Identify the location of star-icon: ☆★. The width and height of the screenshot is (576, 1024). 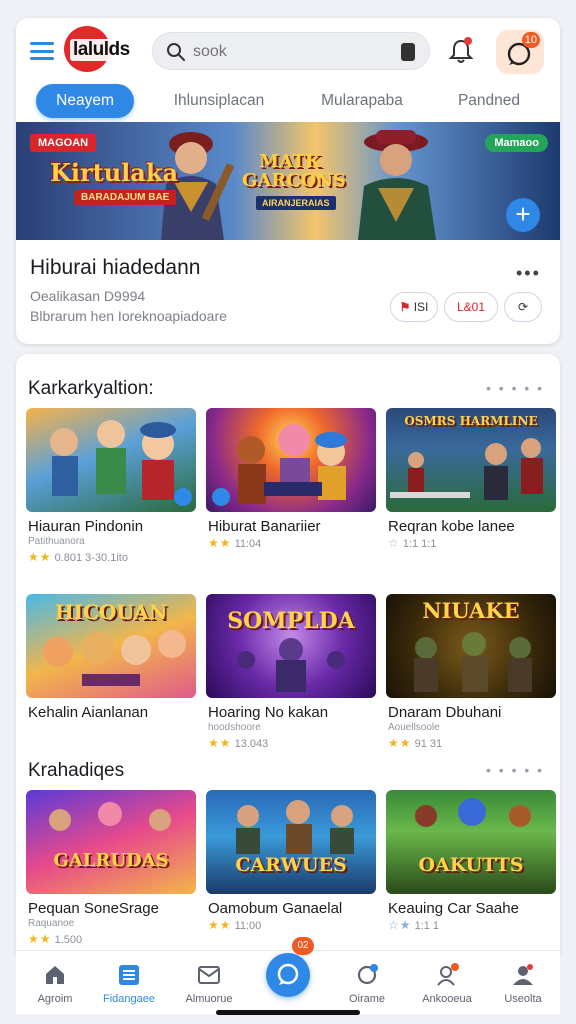
(400, 925).